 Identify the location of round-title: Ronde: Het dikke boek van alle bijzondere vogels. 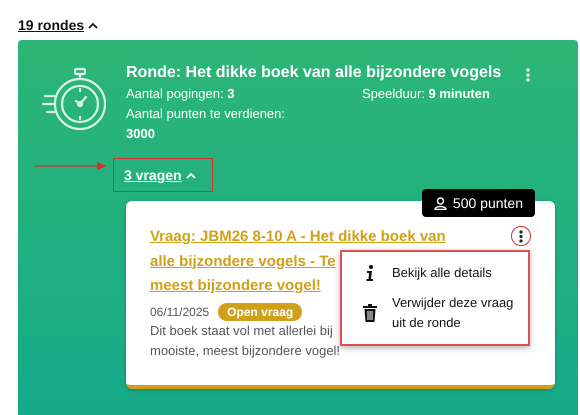
(314, 73).